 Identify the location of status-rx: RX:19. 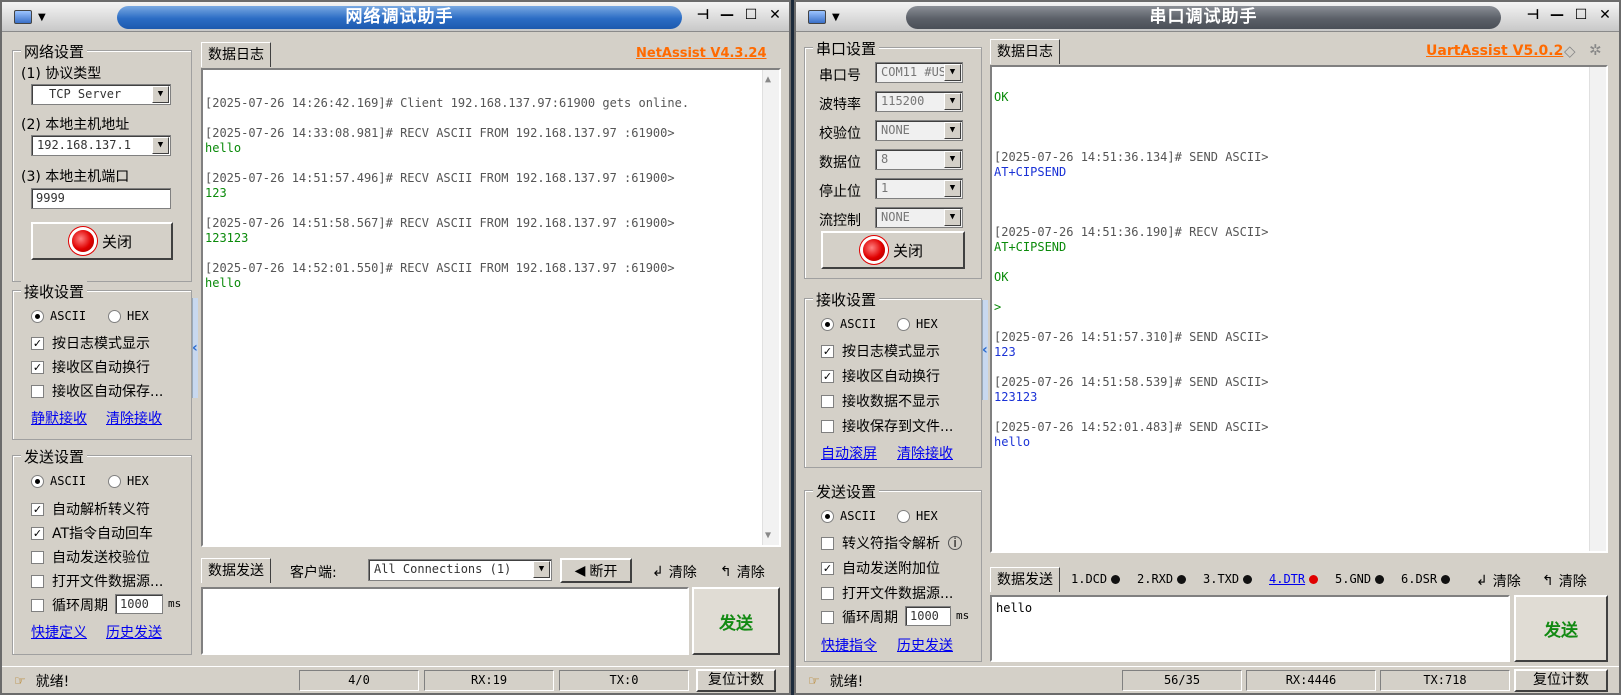
(489, 680).